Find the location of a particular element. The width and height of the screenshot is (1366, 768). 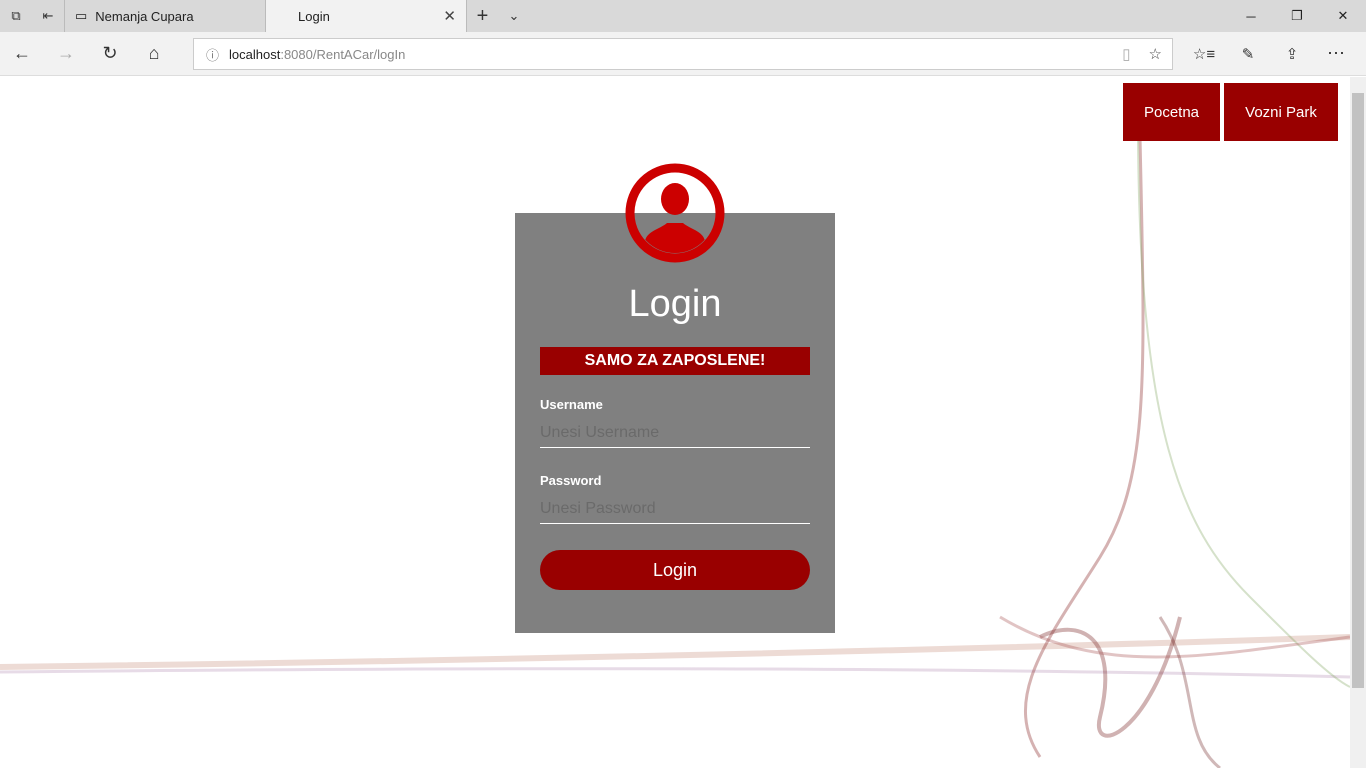

scrollbar is located at coordinates (1358, 422).